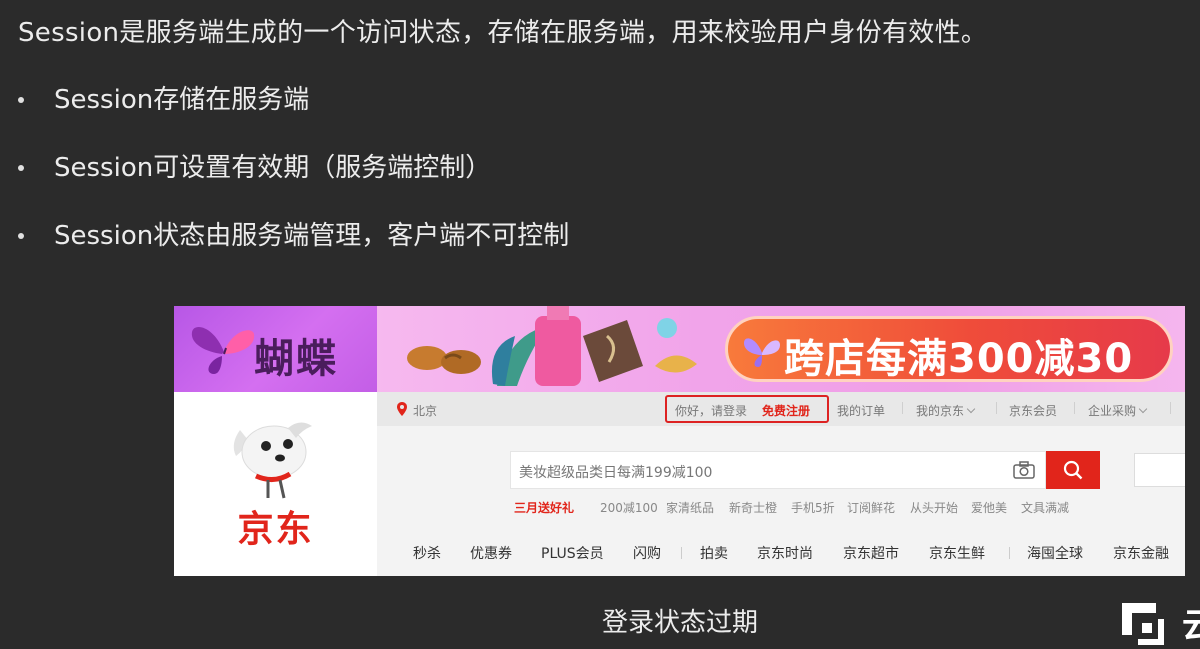 This screenshot has width=1200, height=649. Describe the element at coordinates (182, 100) in the screenshot. I see `bullet-text: Session存储在服务端` at that location.